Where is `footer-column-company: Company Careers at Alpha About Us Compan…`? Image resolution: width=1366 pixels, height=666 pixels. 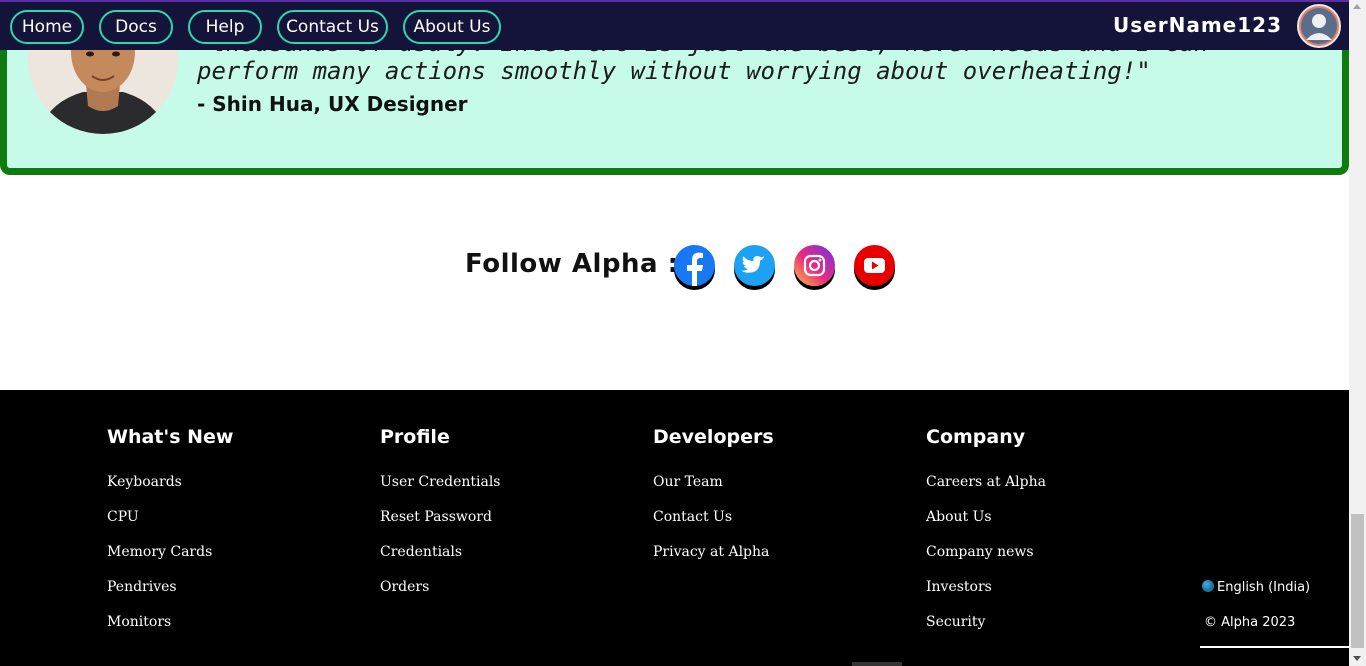
footer-column-company: Company Careers at Alpha About Us Compan… is located at coordinates (986, 536).